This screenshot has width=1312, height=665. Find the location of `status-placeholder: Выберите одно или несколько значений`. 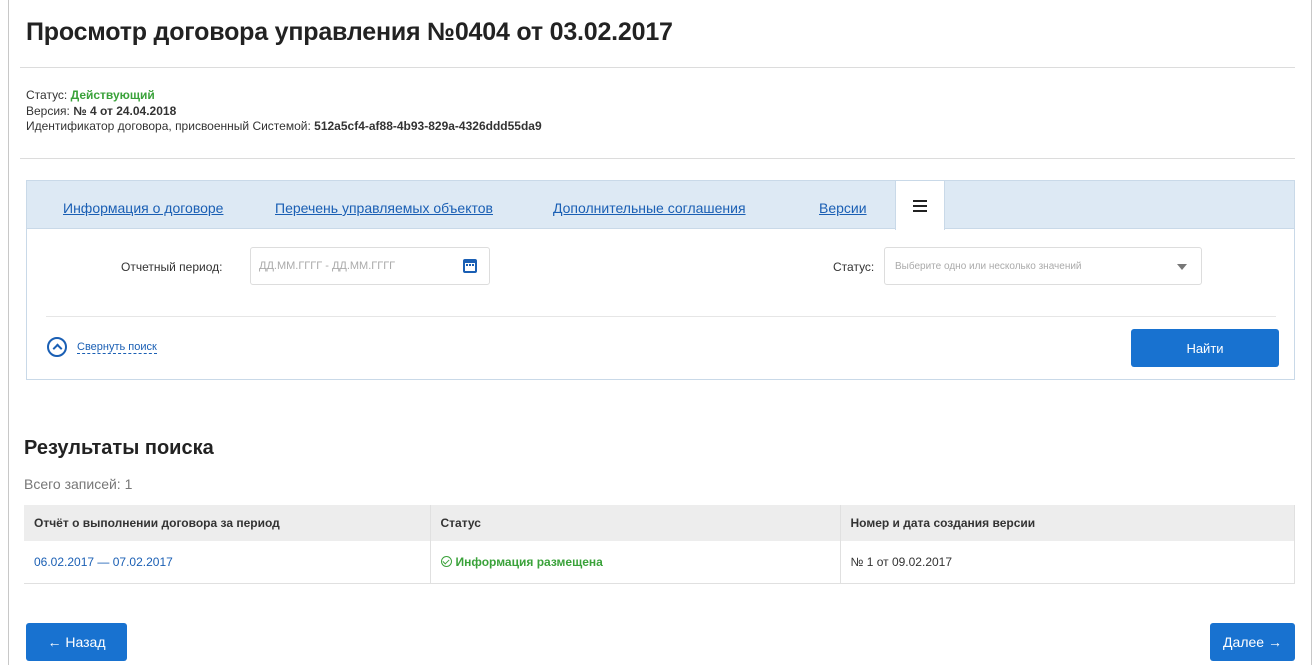

status-placeholder: Выберите одно или несколько значений is located at coordinates (988, 266).